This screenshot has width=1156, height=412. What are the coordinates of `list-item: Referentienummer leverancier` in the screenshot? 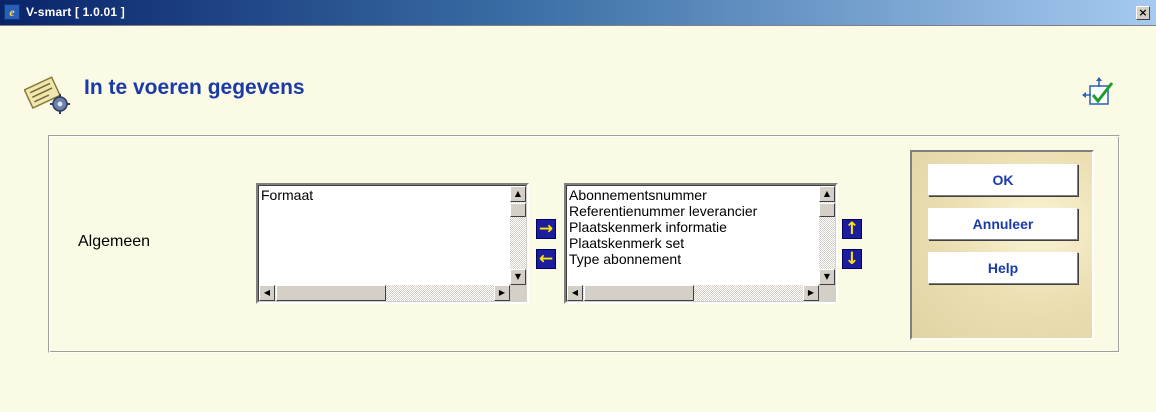 It's located at (663, 211).